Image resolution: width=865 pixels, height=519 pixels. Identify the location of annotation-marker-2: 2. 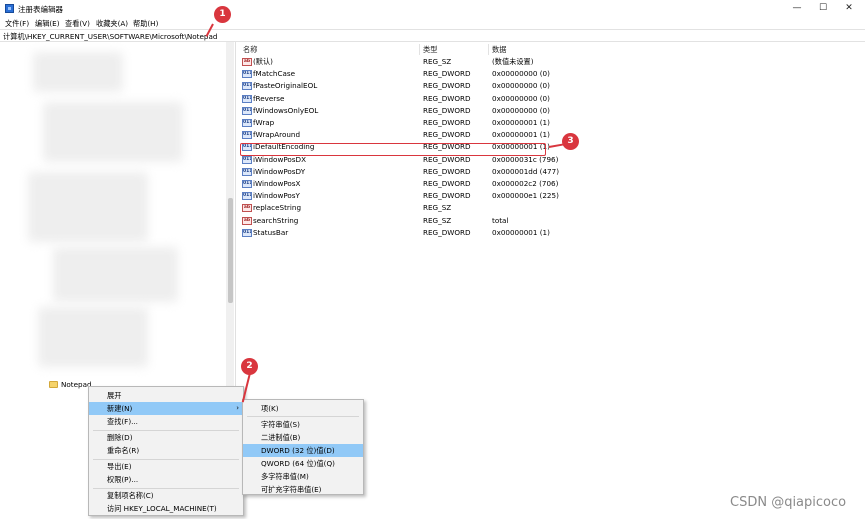
(249, 366).